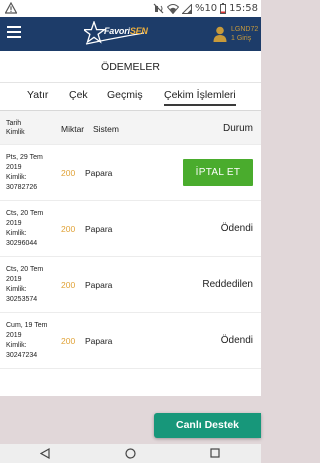 The width and height of the screenshot is (320, 463). I want to click on live-support-button: Canlı Destek, so click(207, 425).